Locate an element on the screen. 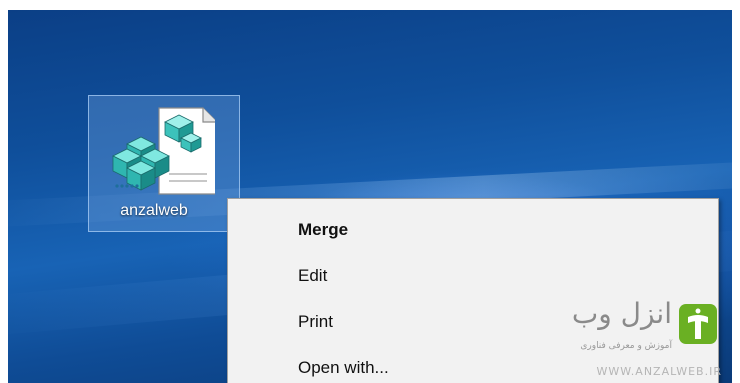 The height and width of the screenshot is (383, 740). registry-file-icon is located at coordinates (163, 151).